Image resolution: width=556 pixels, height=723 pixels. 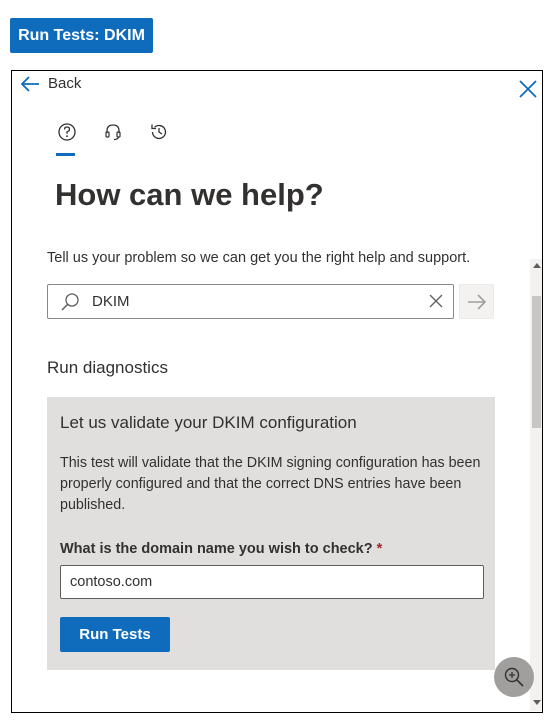 I want to click on run-tests-button: Run Tests, so click(x=115, y=634).